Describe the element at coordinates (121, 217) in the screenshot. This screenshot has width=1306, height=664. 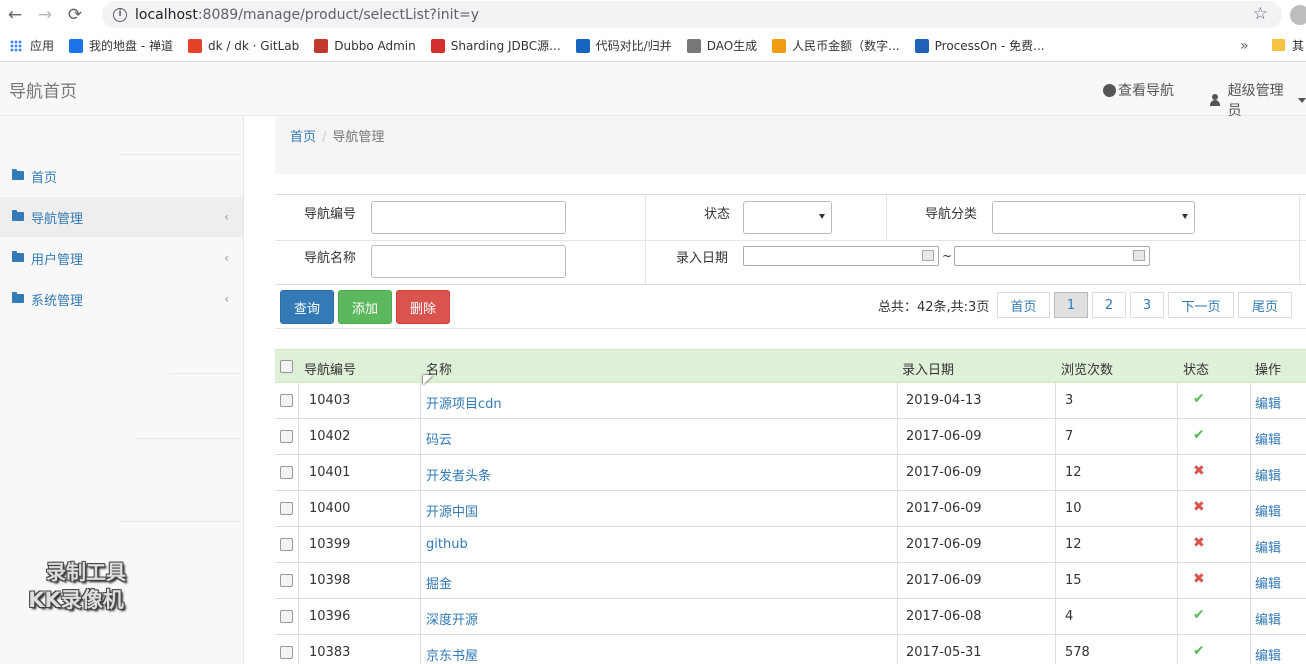
I see `sidebar-item-nav-manage: 导航管理 ‹` at that location.